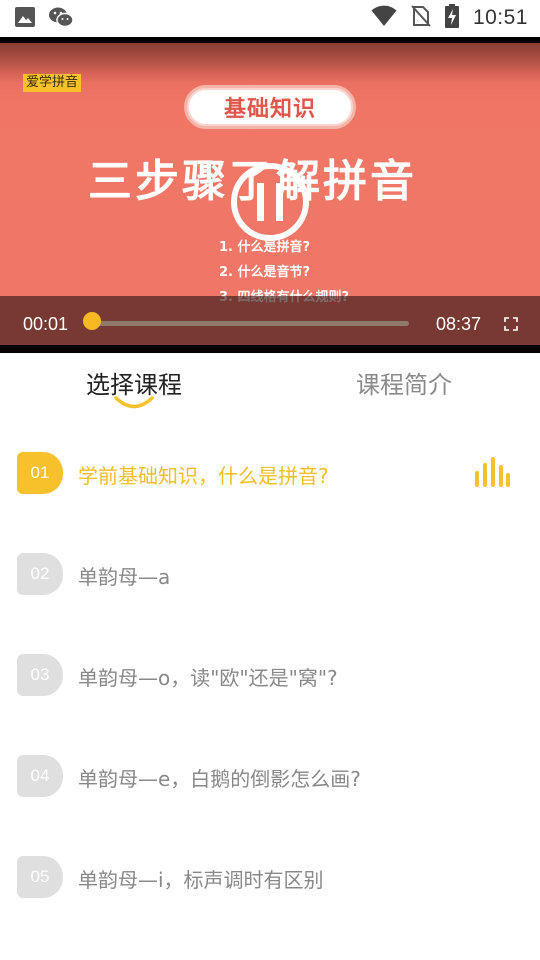 Image resolution: width=540 pixels, height=960 pixels. I want to click on current-time: 00:01, so click(46, 324).